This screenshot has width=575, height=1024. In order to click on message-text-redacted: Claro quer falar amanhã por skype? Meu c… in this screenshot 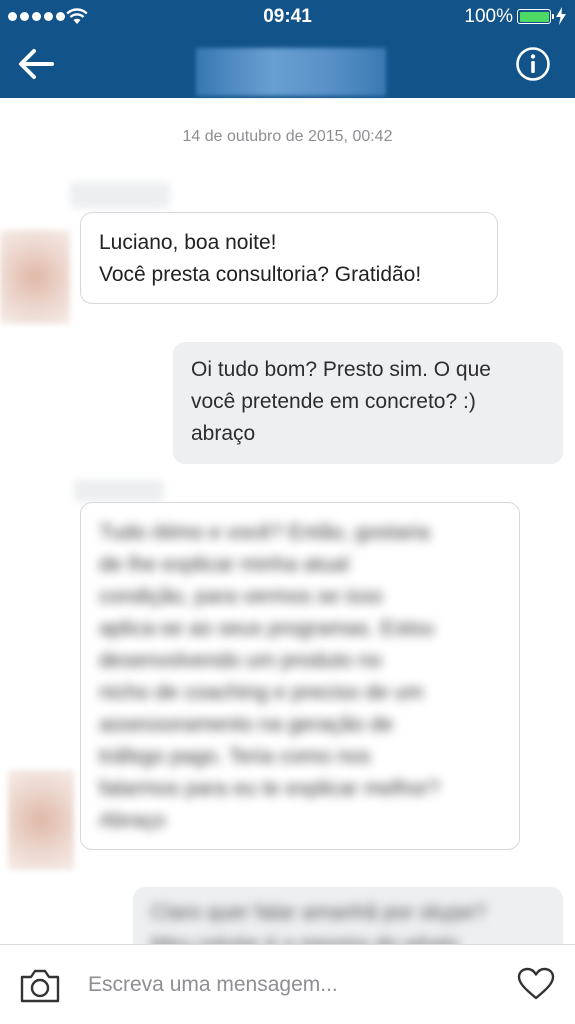, I will do `click(319, 922)`.